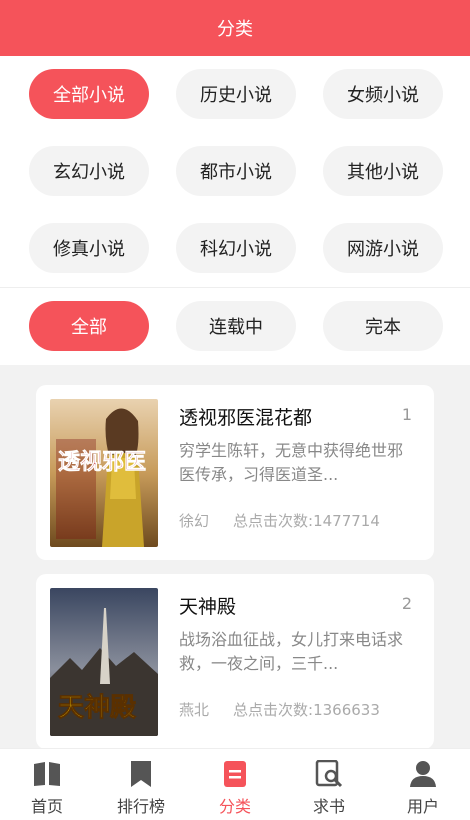 This screenshot has height=820, width=470. What do you see at coordinates (89, 248) in the screenshot?
I see `category-chip-cultivation: 修真小说` at bounding box center [89, 248].